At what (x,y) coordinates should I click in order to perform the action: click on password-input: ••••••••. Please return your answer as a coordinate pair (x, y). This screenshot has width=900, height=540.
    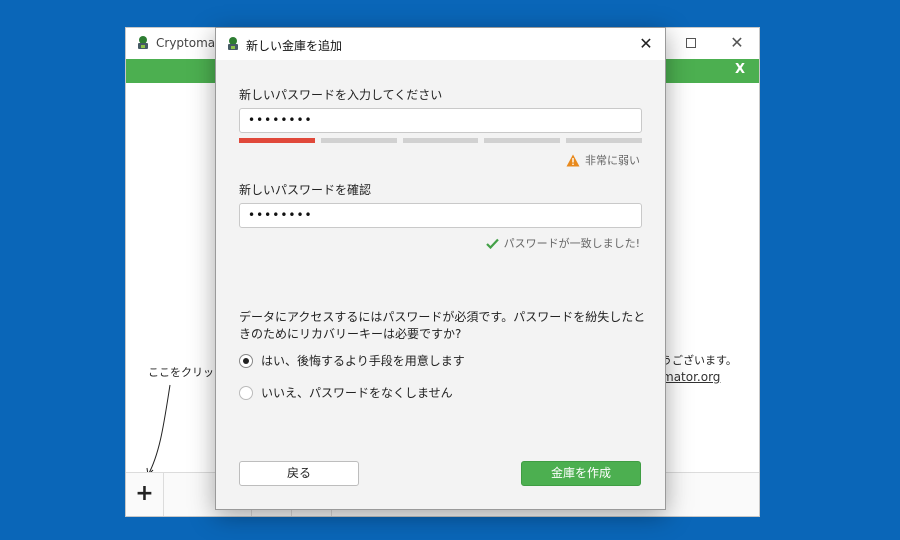
    Looking at the image, I should click on (440, 120).